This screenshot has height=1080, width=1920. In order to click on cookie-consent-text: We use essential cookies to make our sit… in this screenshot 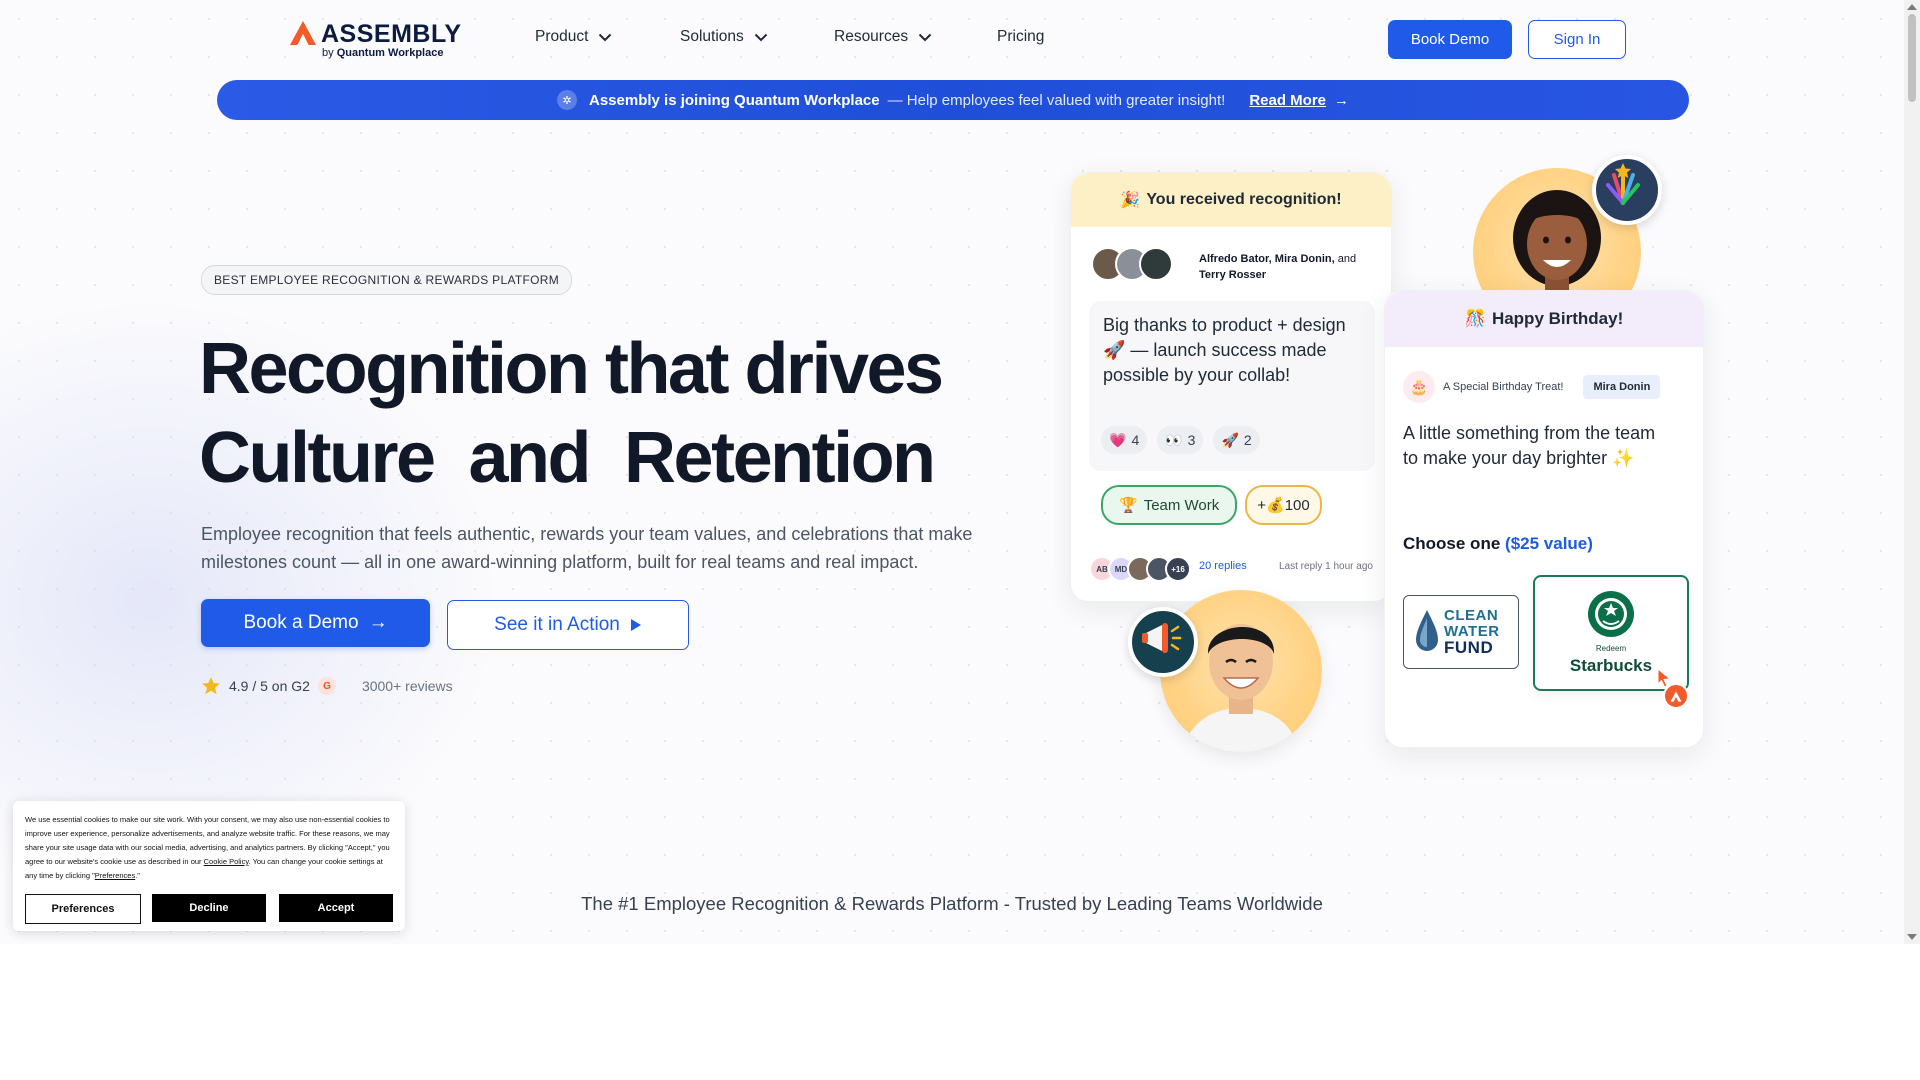, I will do `click(207, 847)`.